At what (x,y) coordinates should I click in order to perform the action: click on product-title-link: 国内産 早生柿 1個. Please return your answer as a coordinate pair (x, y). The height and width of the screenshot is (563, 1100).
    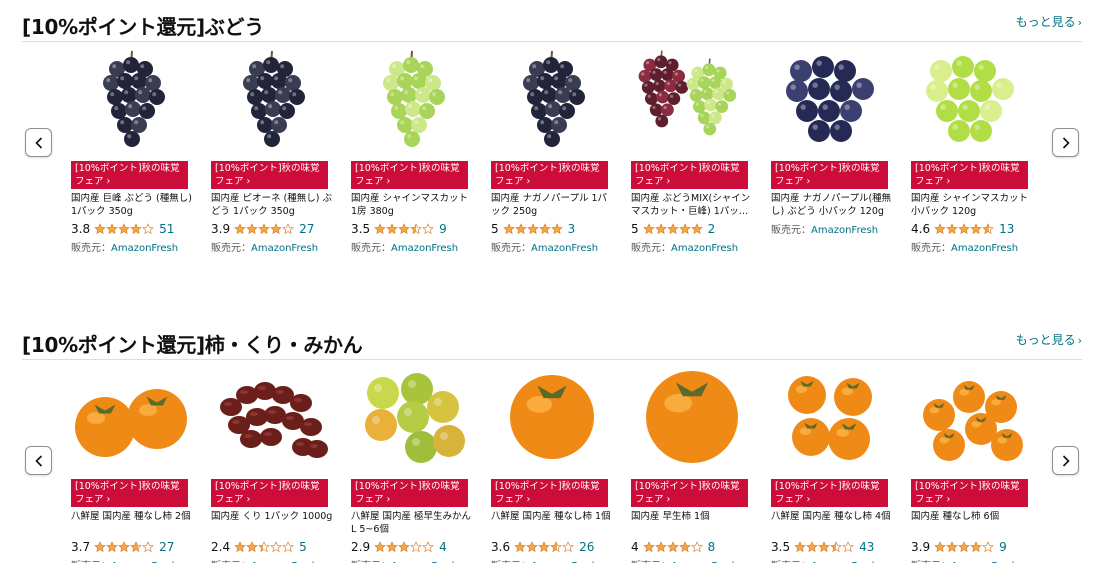
    Looking at the image, I should click on (692, 523).